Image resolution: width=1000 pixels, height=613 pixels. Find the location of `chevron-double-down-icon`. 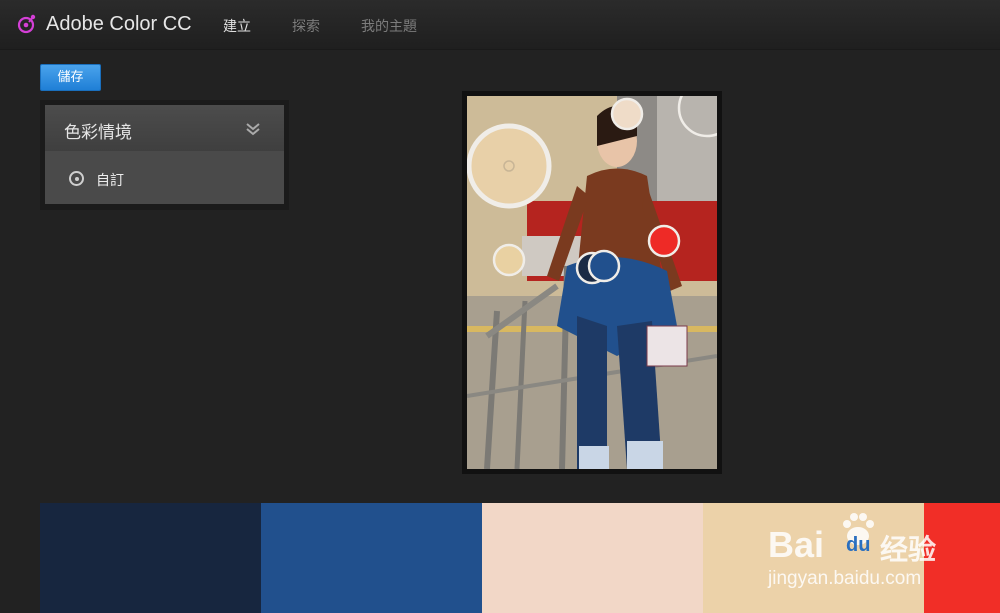

chevron-double-down-icon is located at coordinates (253, 129).